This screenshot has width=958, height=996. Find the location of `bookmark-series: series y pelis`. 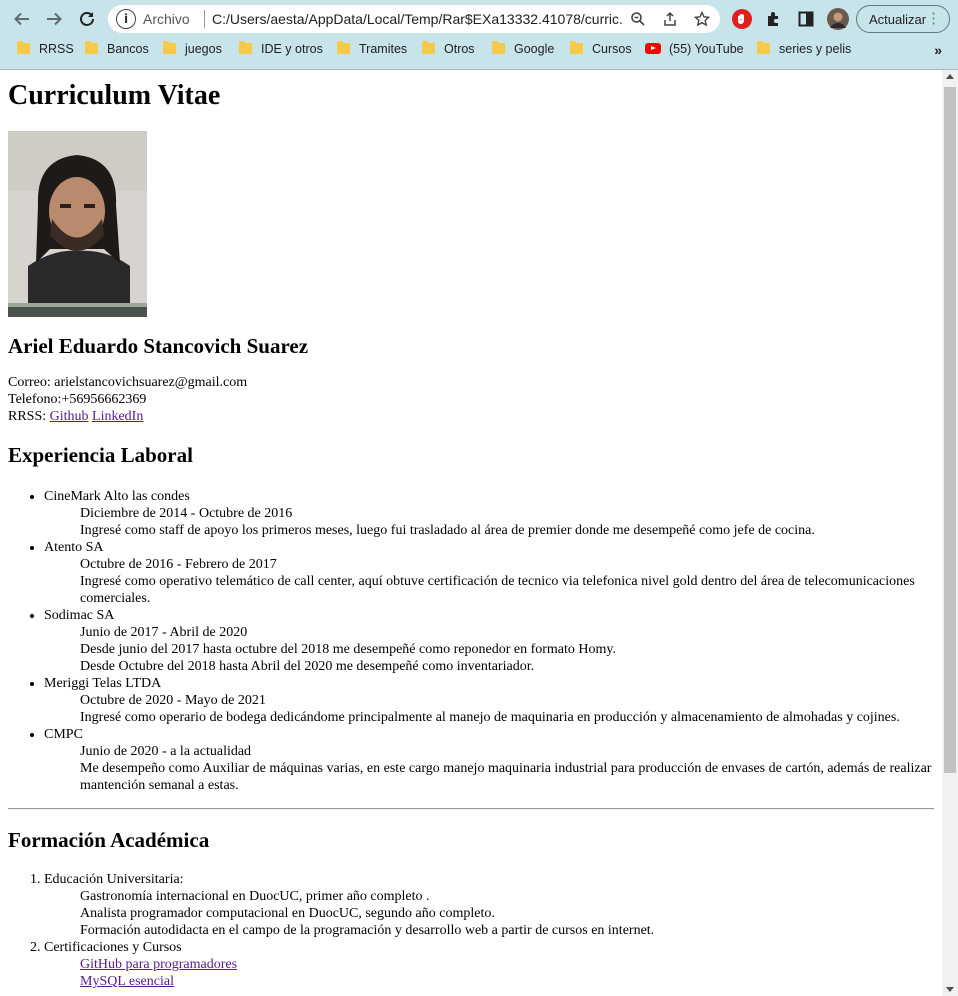

bookmark-series: series y pelis is located at coordinates (804, 50).